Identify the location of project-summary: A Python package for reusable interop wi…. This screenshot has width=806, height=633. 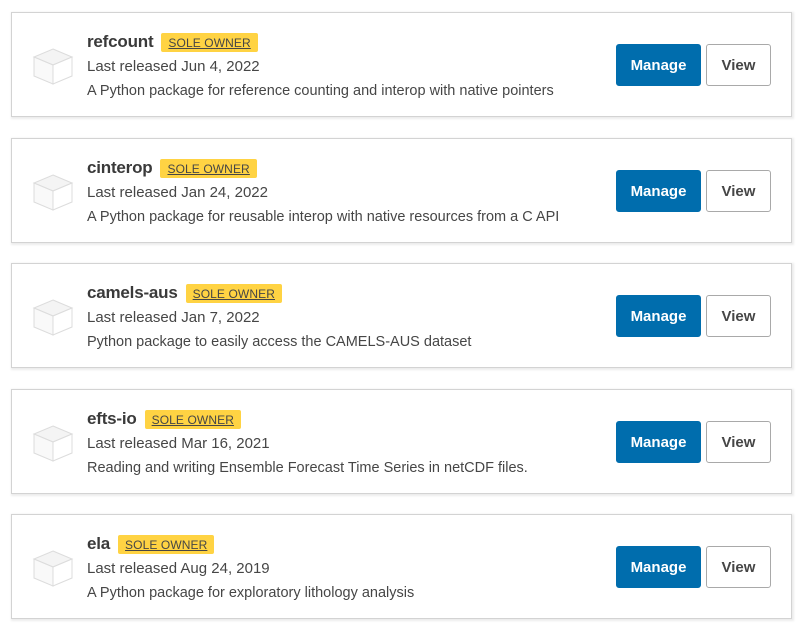
(323, 217).